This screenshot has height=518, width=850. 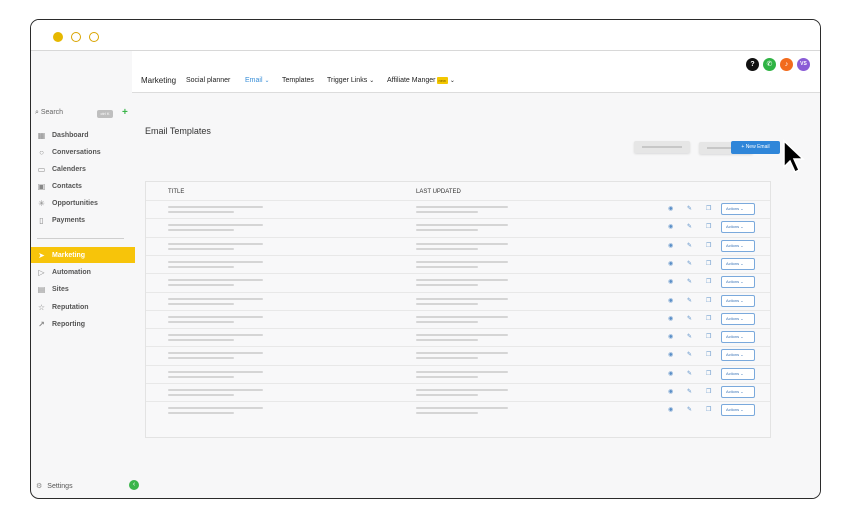 I want to click on sidebar-item-automation: ▷ Automation, so click(x=85, y=272).